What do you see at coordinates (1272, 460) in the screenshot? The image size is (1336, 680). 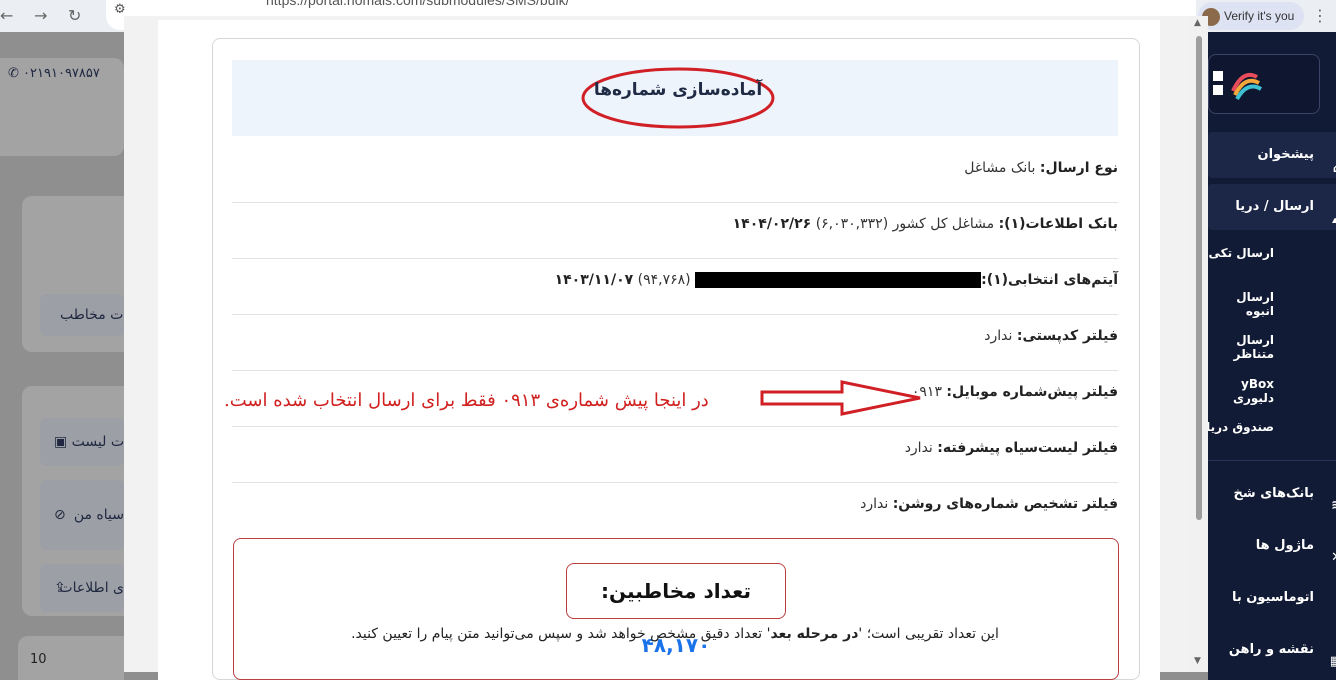 I see `sidebar-divider` at bounding box center [1272, 460].